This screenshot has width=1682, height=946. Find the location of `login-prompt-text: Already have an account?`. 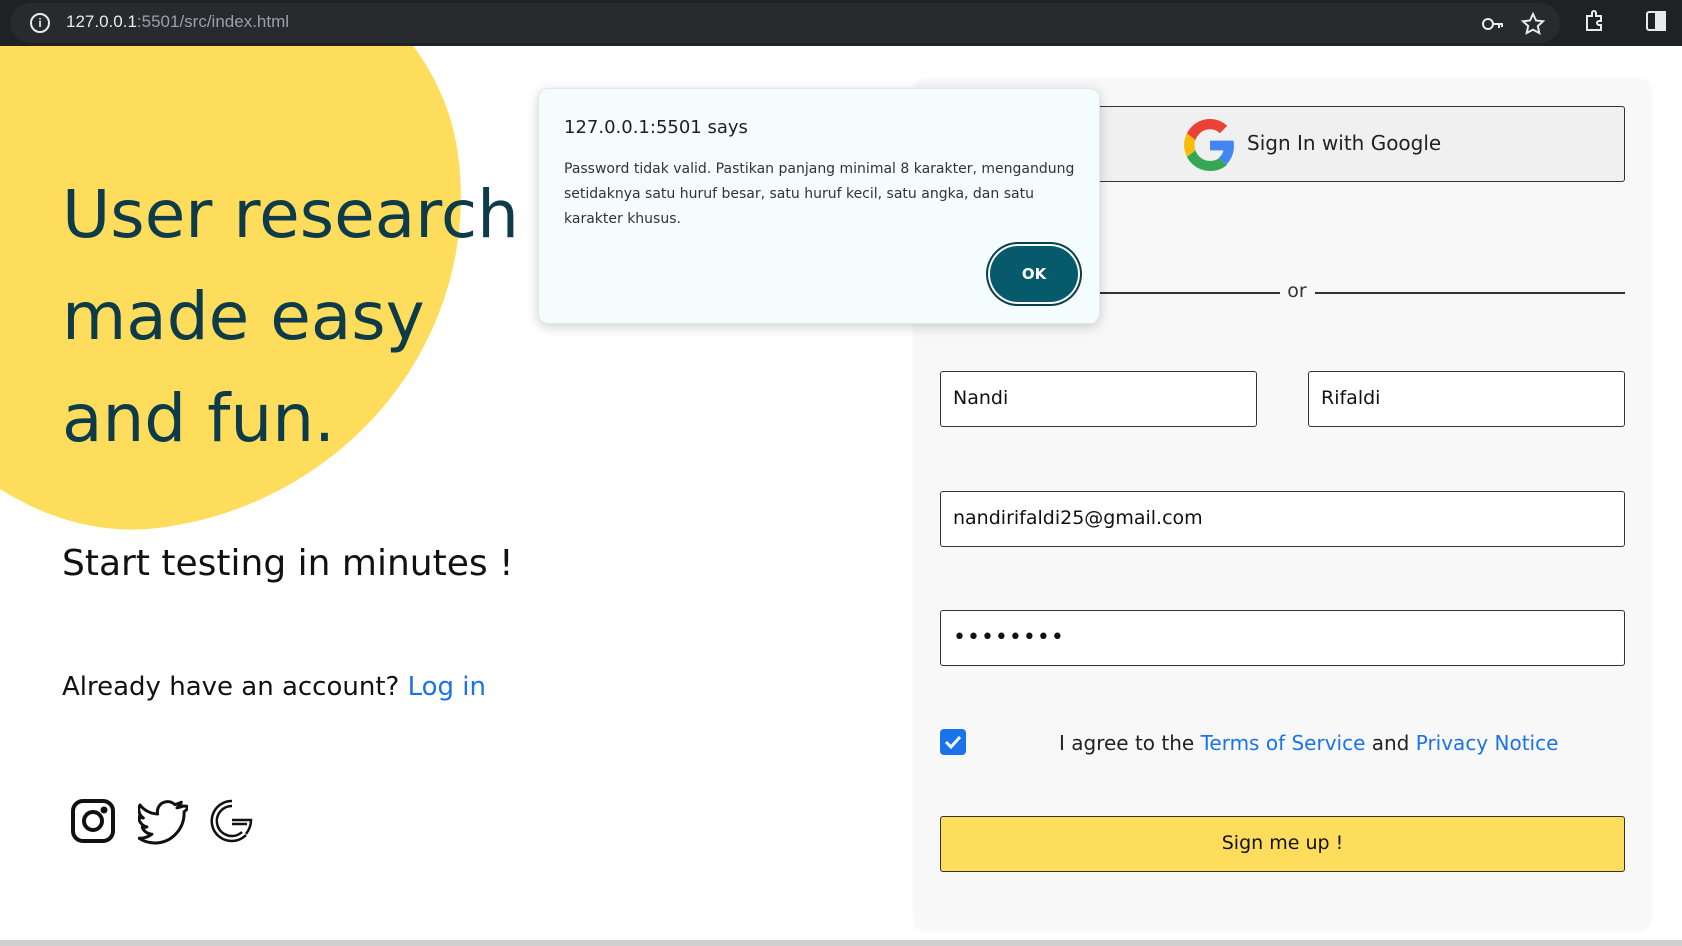

login-prompt-text: Already have an account? is located at coordinates (235, 687).